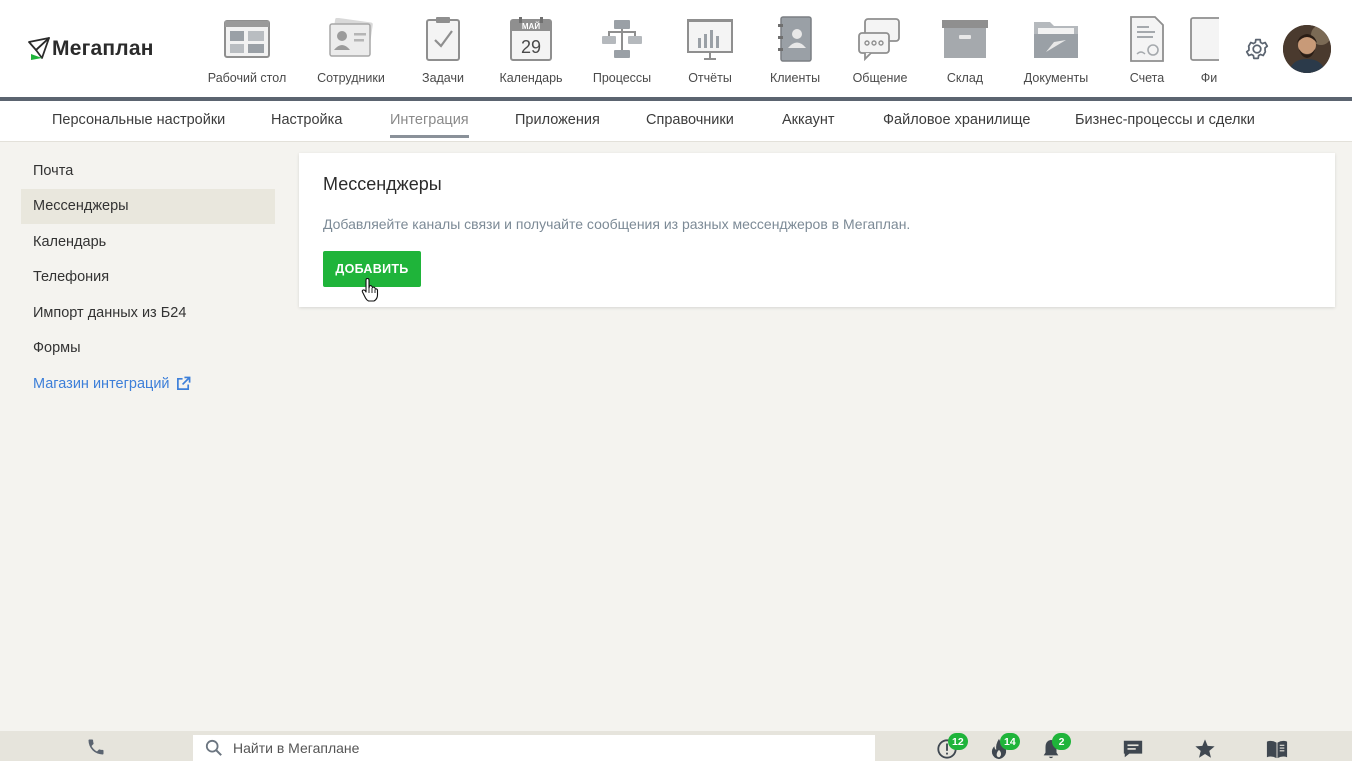 The image size is (1352, 761). Describe the element at coordinates (622, 39) in the screenshot. I see `processes-icon` at that location.